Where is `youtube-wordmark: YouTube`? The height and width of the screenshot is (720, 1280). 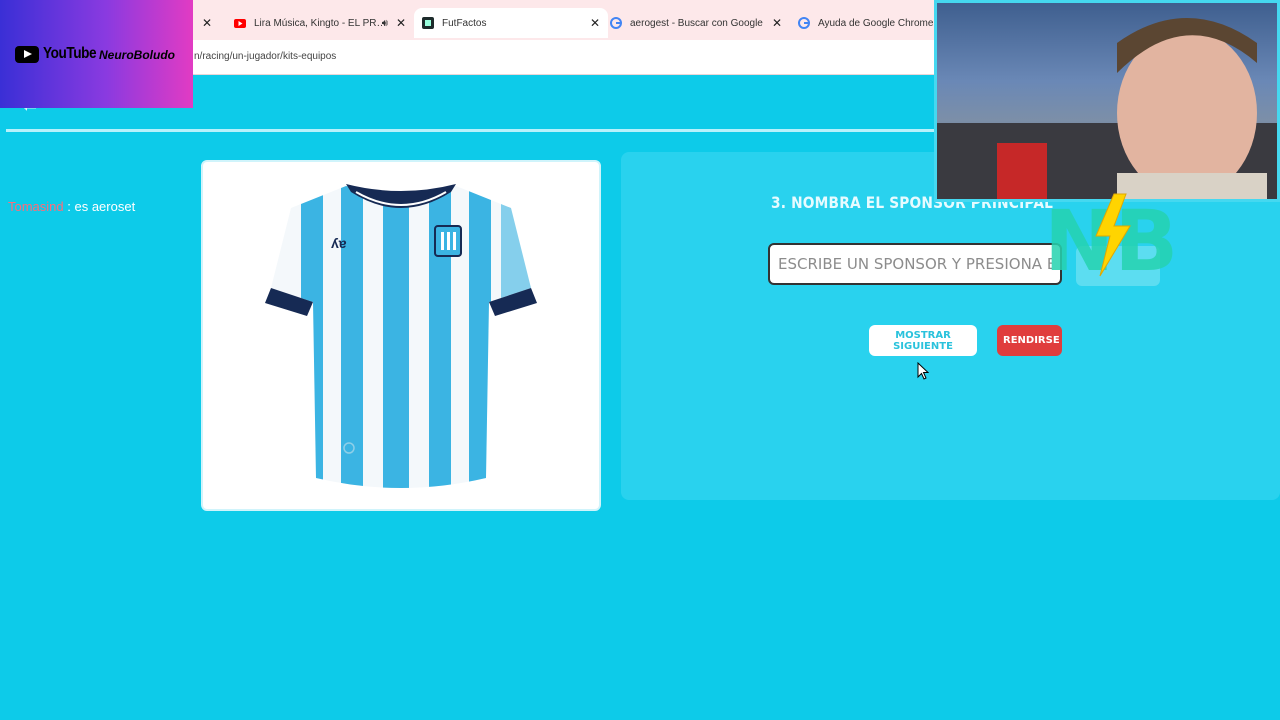 youtube-wordmark: YouTube is located at coordinates (70, 53).